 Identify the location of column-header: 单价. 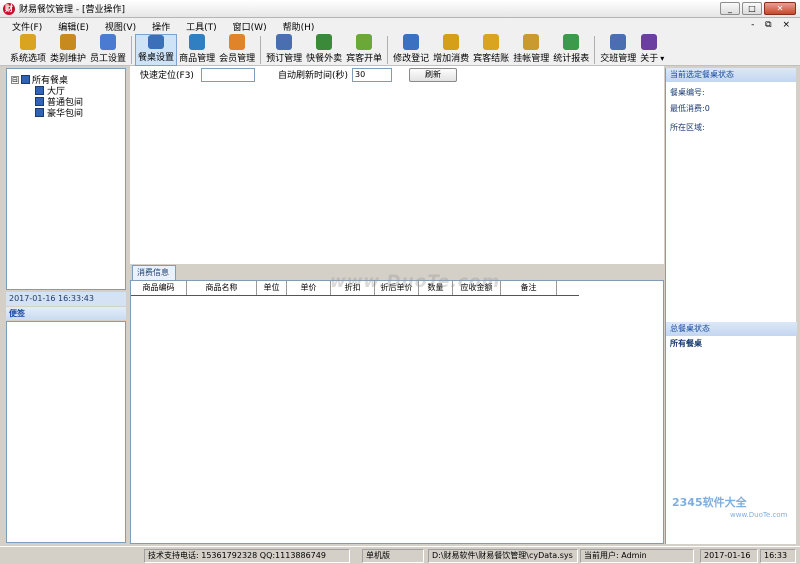
(309, 288).